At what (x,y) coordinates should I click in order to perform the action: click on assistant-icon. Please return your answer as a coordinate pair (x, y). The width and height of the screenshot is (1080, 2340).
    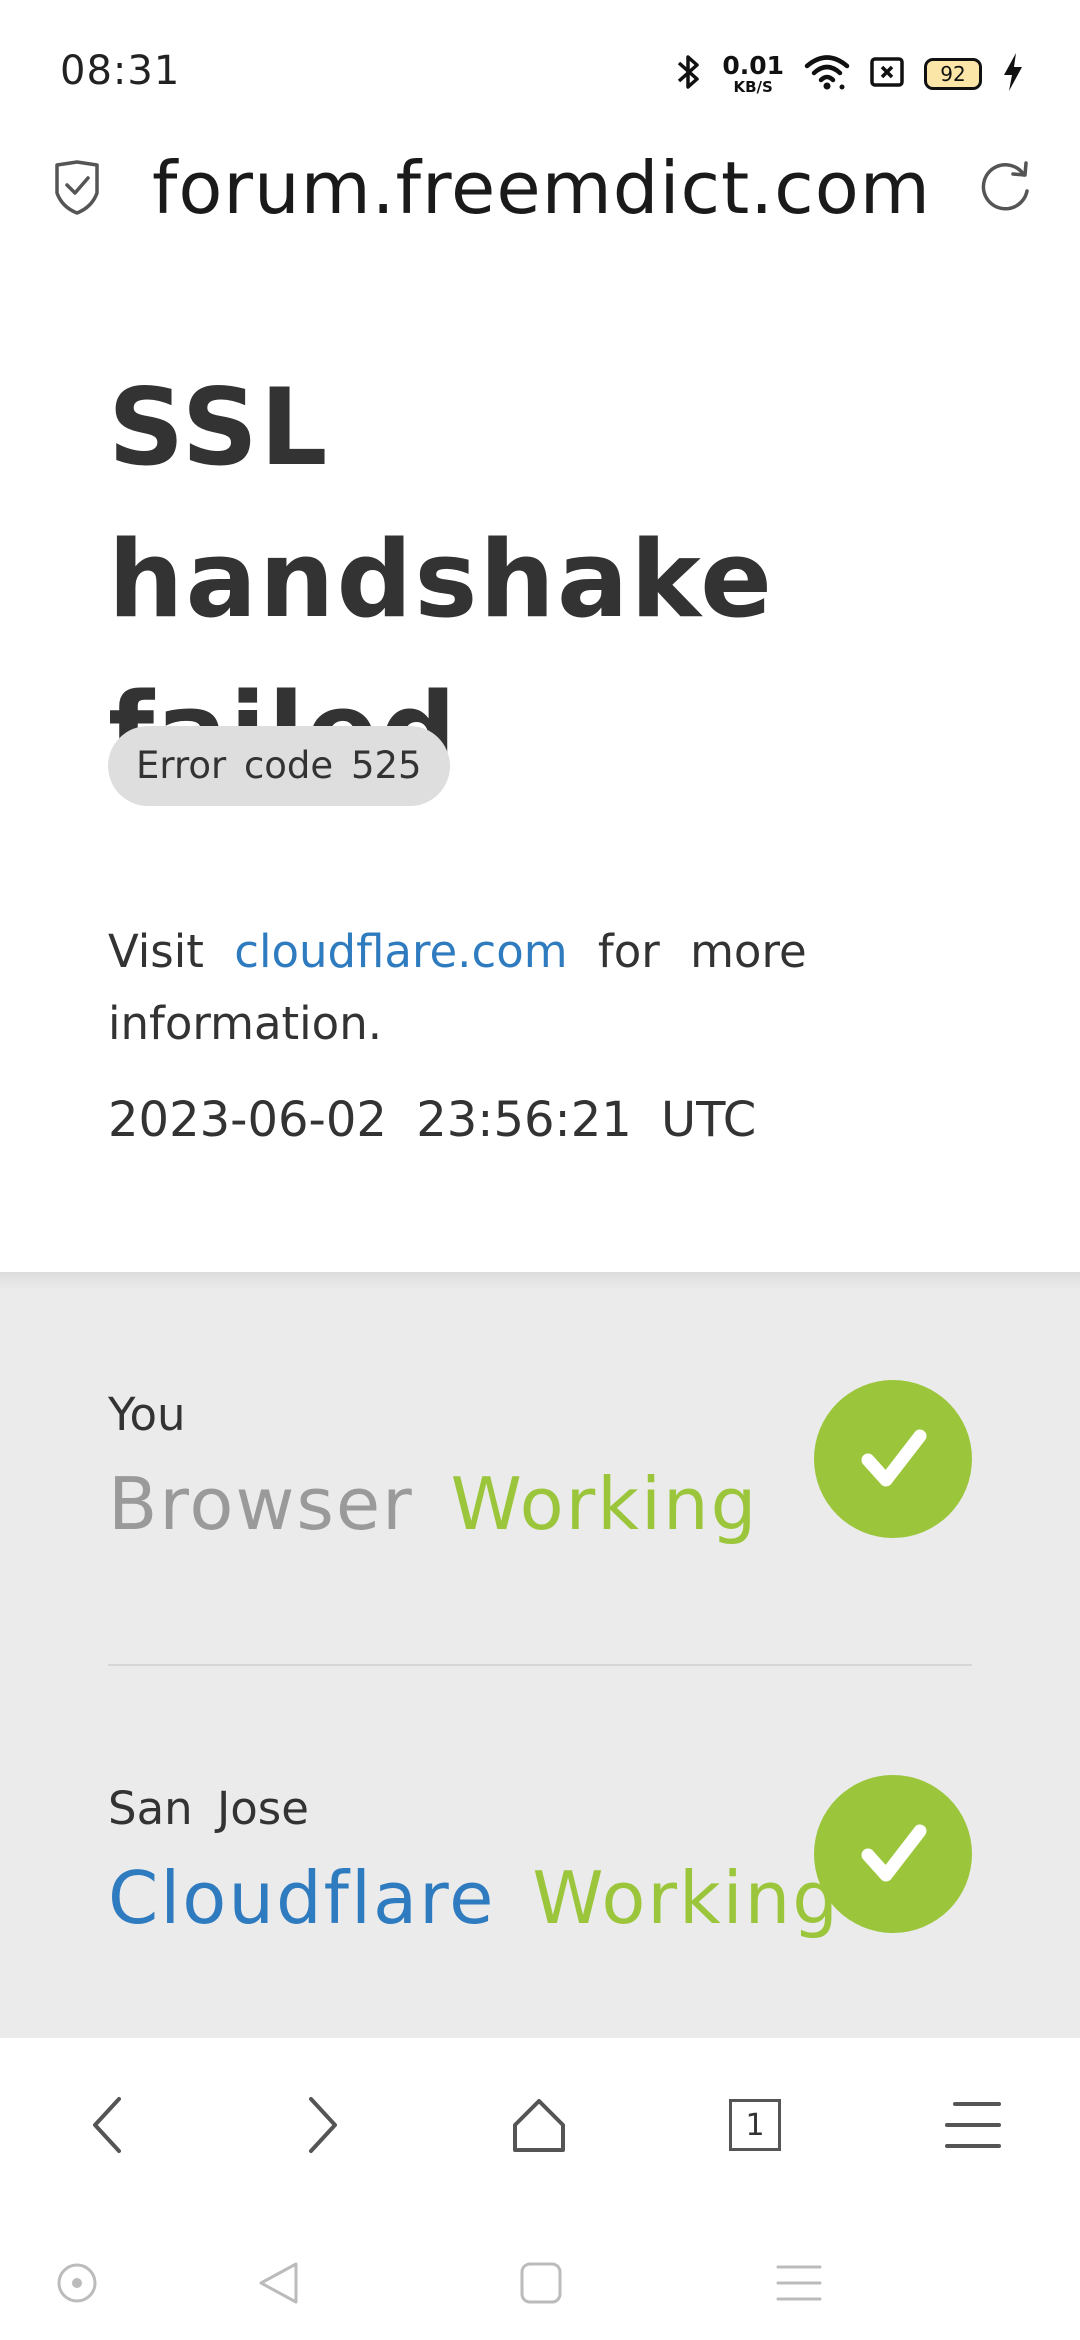
    Looking at the image, I should click on (77, 2283).